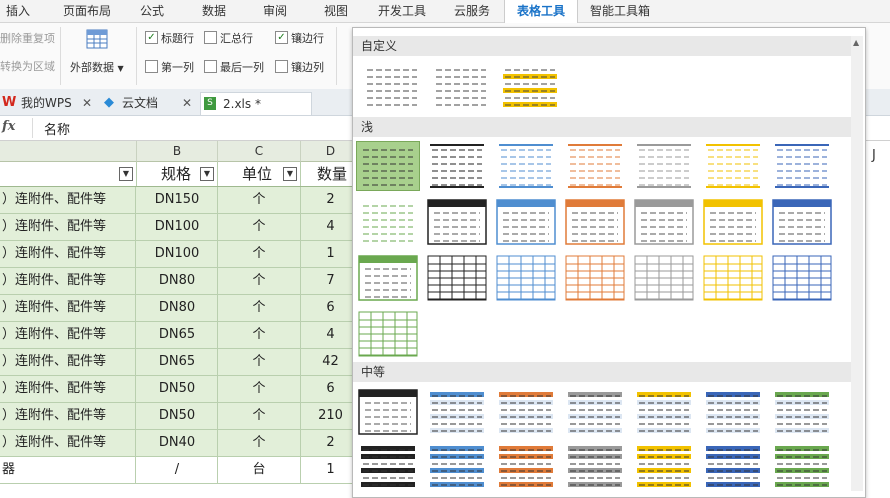  Describe the element at coordinates (402, 11) in the screenshot. I see `tab-6: 开发工具` at that location.